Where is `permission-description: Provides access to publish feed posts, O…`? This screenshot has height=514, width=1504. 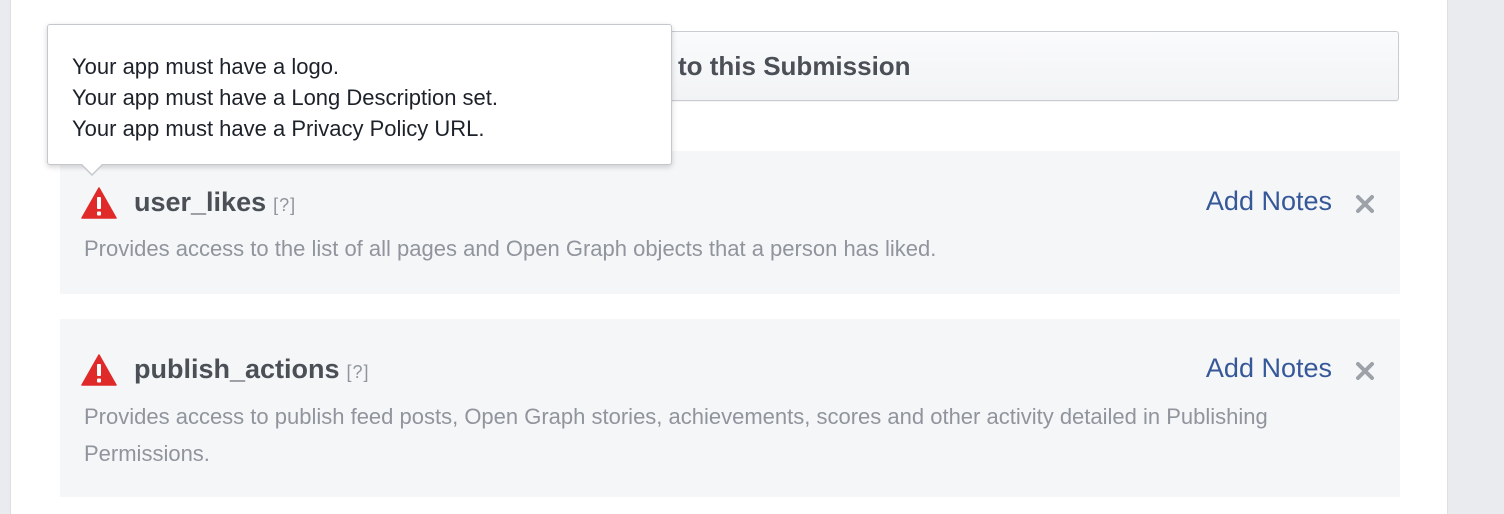 permission-description: Provides access to publish feed posts, O… is located at coordinates (676, 435).